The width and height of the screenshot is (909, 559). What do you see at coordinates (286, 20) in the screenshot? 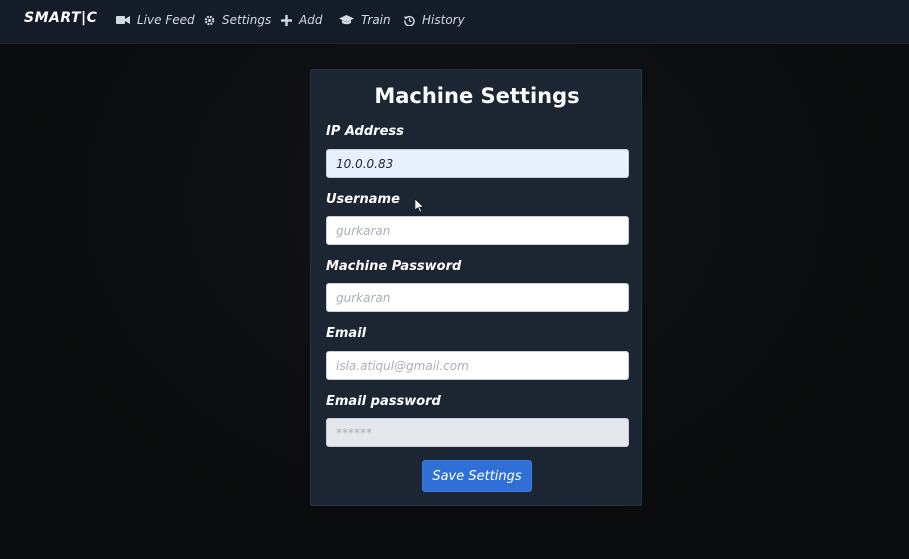
I see `plus-icon` at bounding box center [286, 20].